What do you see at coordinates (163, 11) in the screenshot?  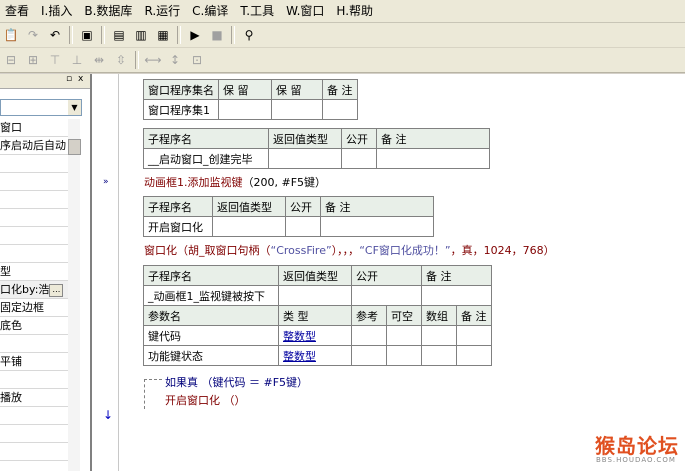 I see `menu-run: R.运行` at bounding box center [163, 11].